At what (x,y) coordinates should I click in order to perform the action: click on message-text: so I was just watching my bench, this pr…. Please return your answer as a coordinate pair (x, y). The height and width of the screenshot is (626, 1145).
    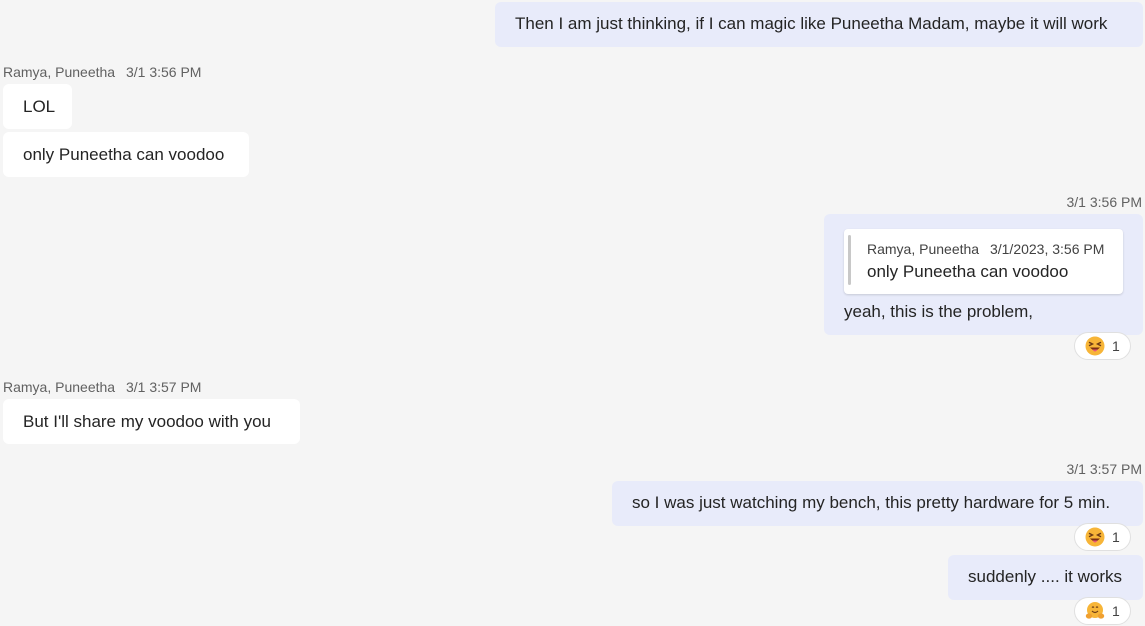
    Looking at the image, I should click on (871, 502).